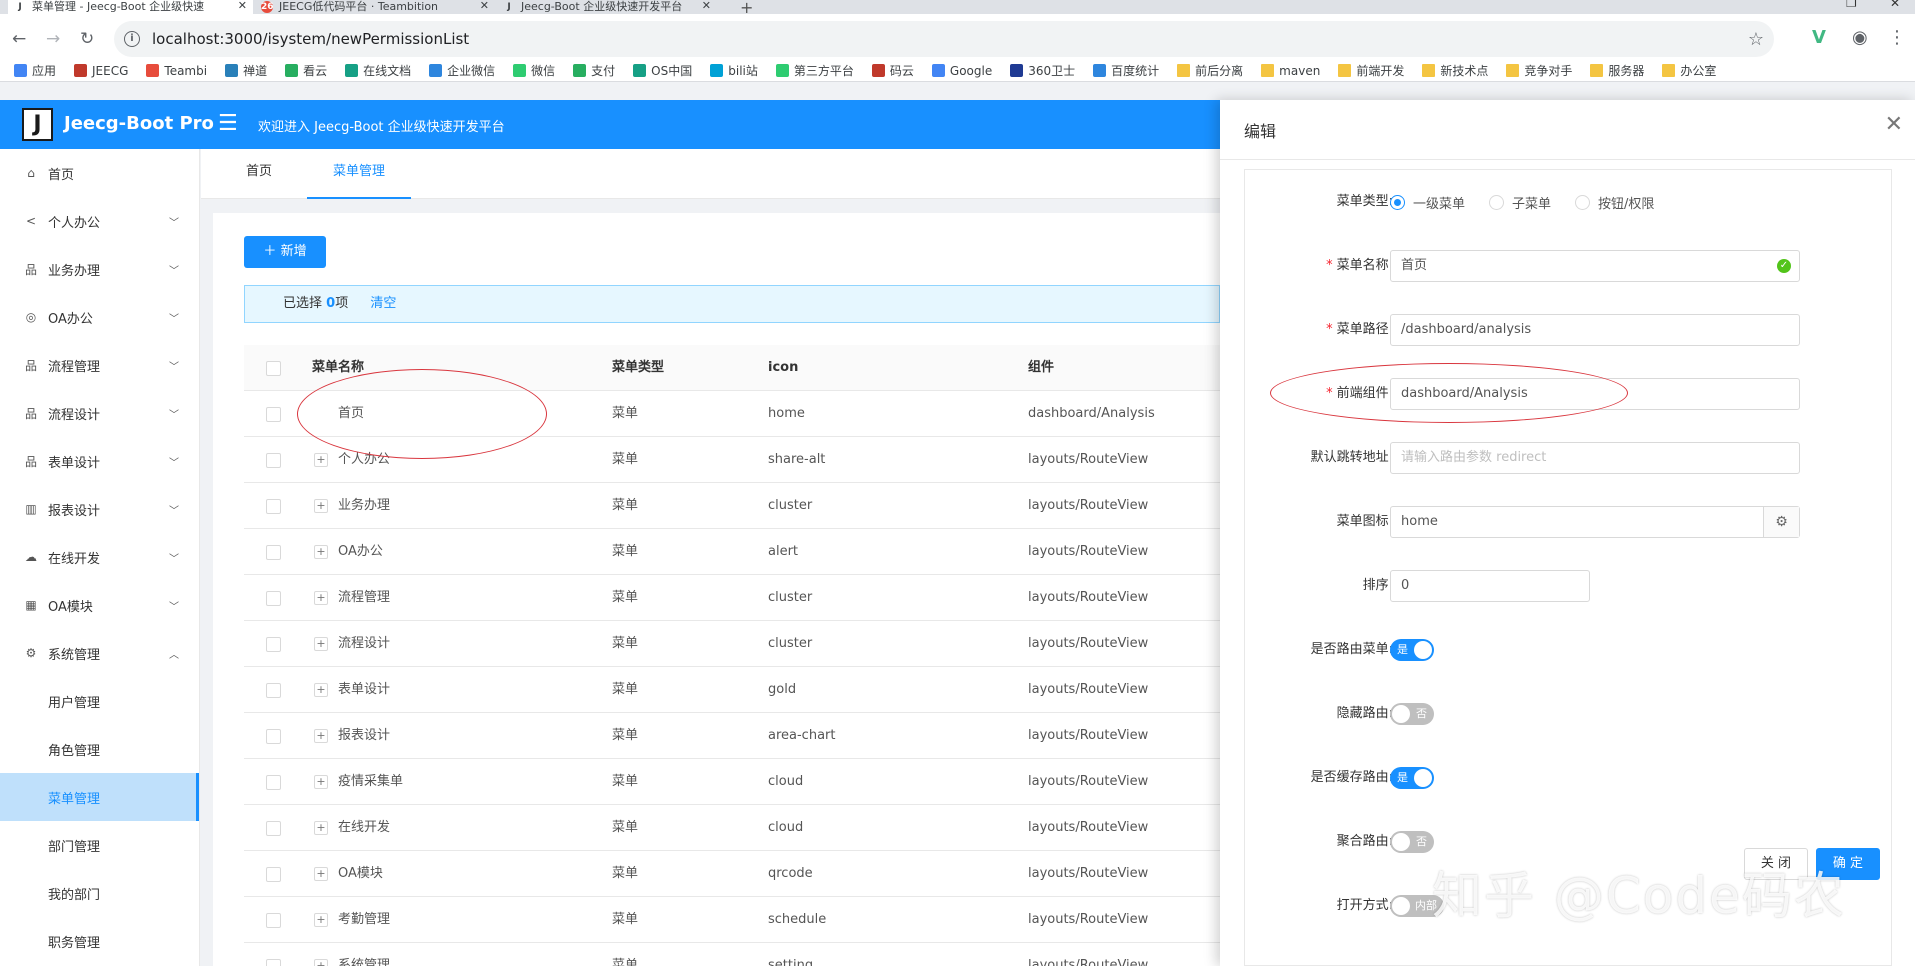  I want to click on bookmark-item: 第三方平台, so click(814, 70).